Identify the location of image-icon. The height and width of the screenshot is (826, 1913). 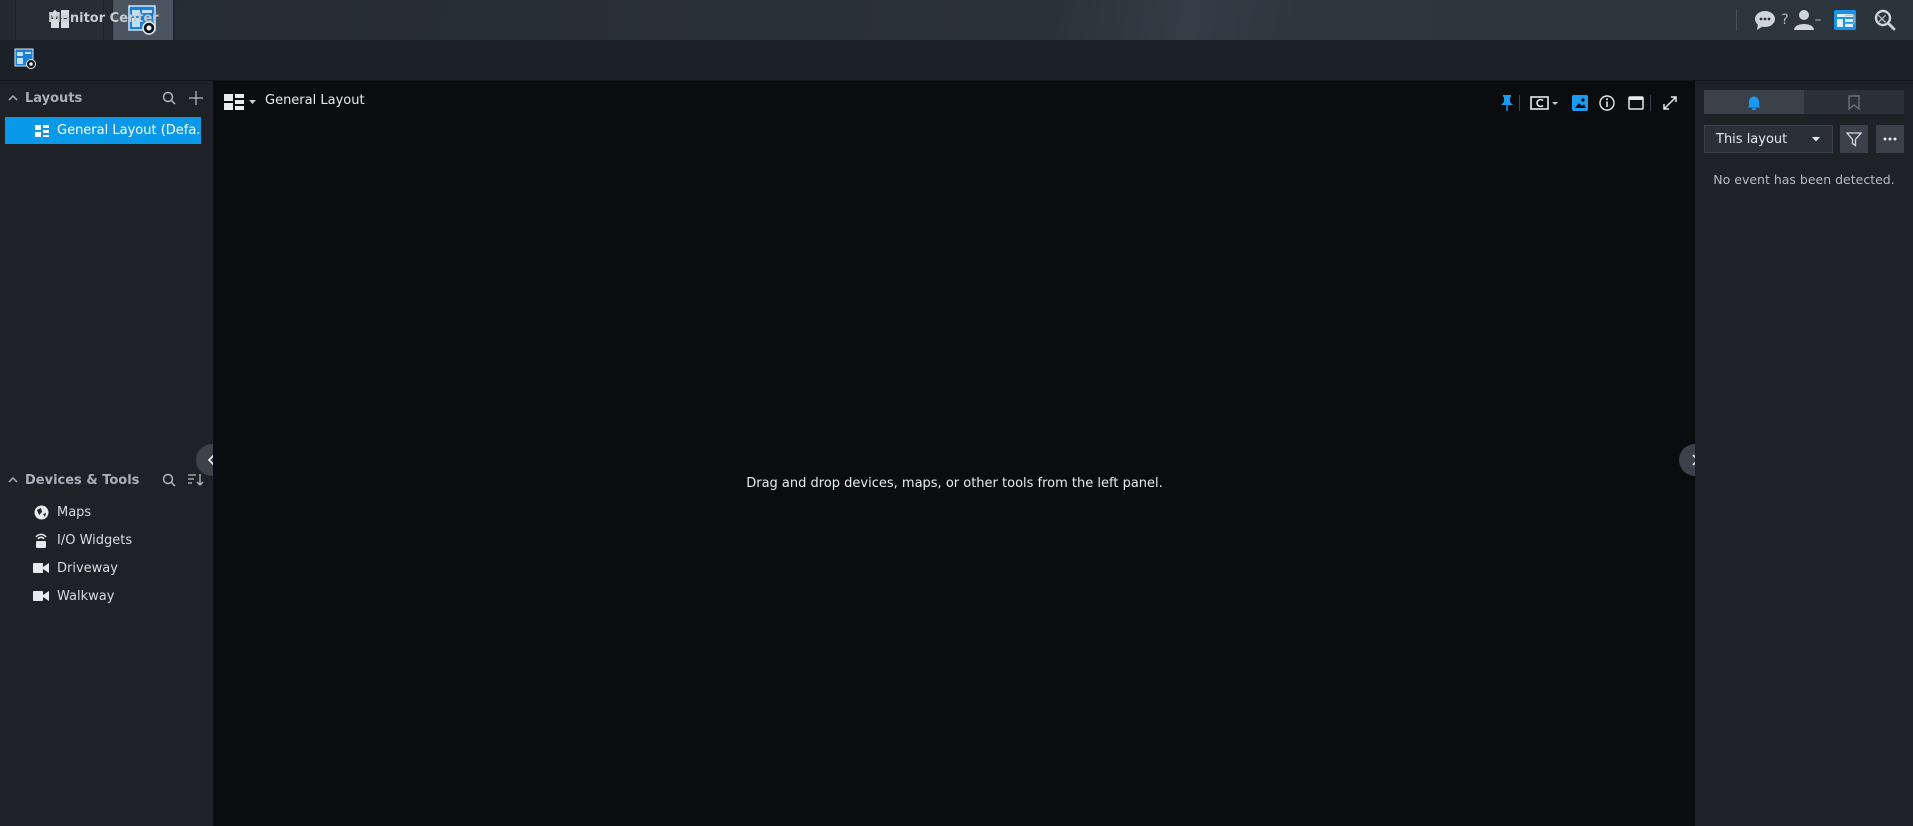
(1580, 103).